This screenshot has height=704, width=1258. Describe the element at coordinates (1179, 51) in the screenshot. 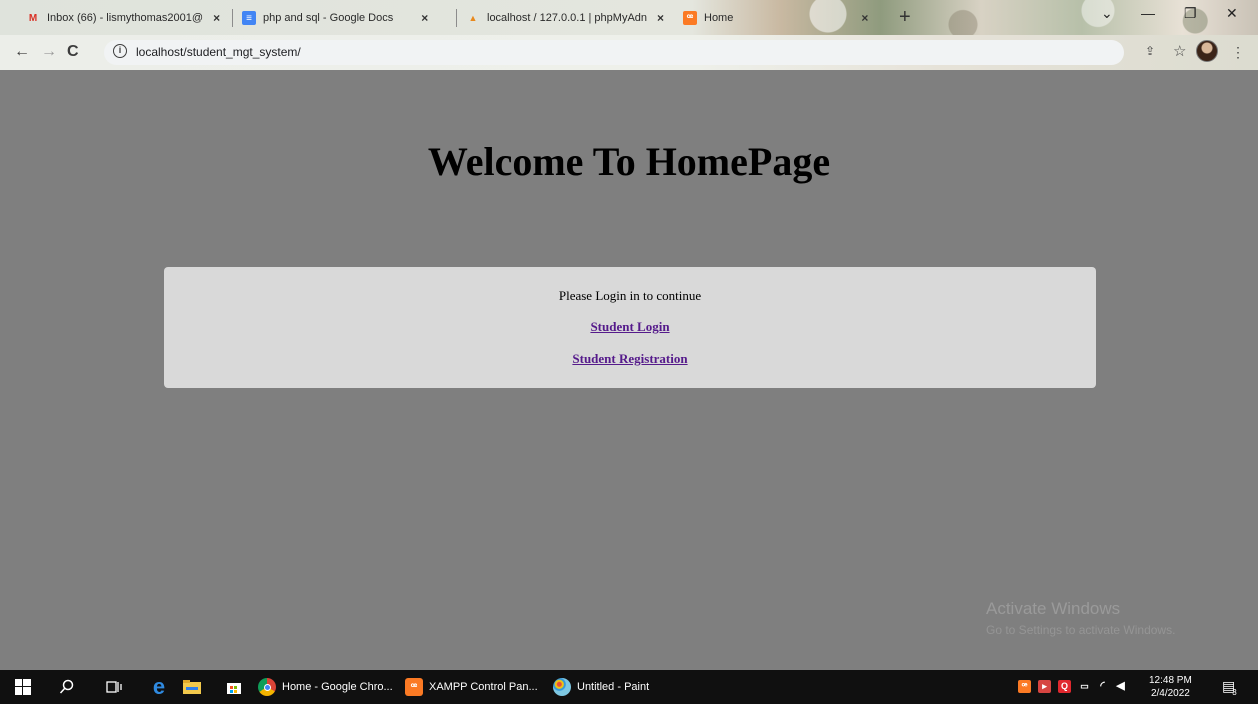

I see `bookmark-star-icon: ☆` at that location.